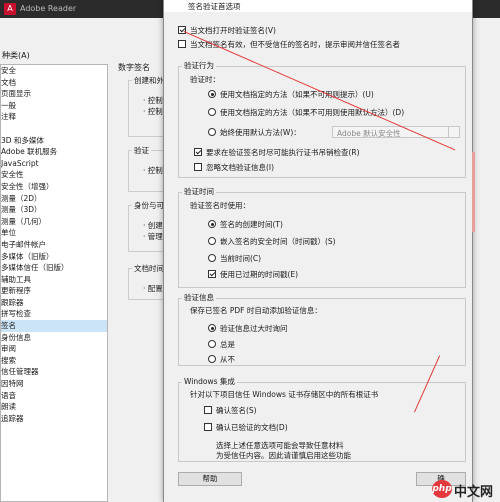 The height and width of the screenshot is (502, 500). Describe the element at coordinates (54, 187) in the screenshot. I see `category-item: 安全性（增强）` at that location.